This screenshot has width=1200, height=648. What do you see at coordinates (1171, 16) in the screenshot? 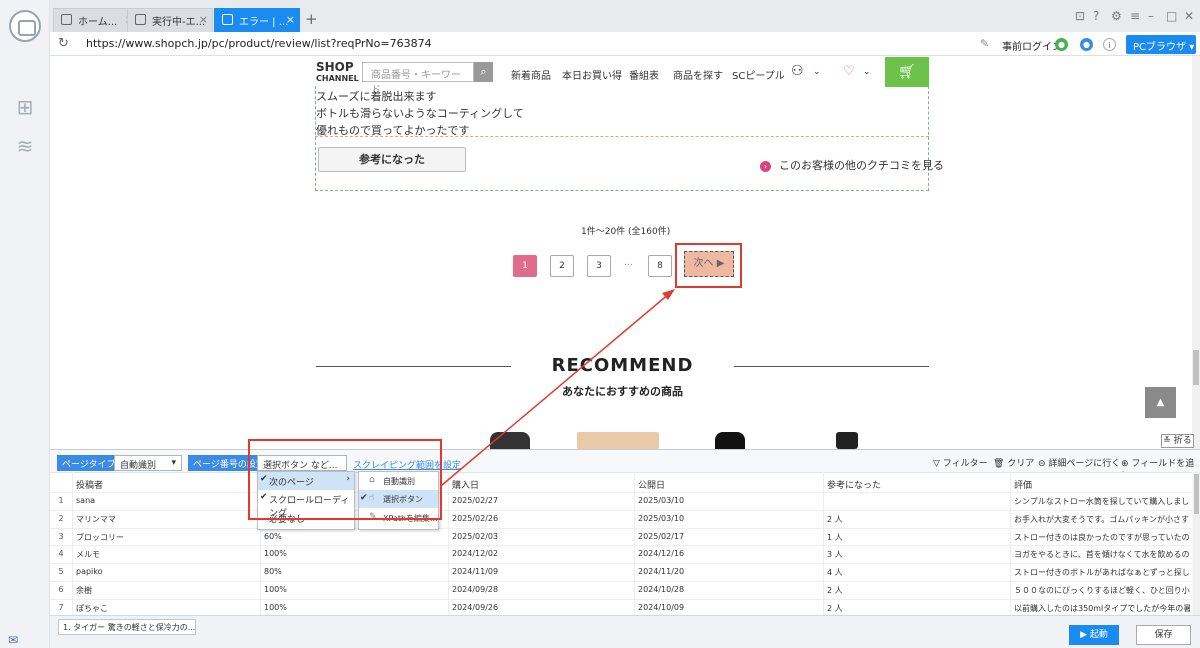
I see `maximize-icon: □` at bounding box center [1171, 16].